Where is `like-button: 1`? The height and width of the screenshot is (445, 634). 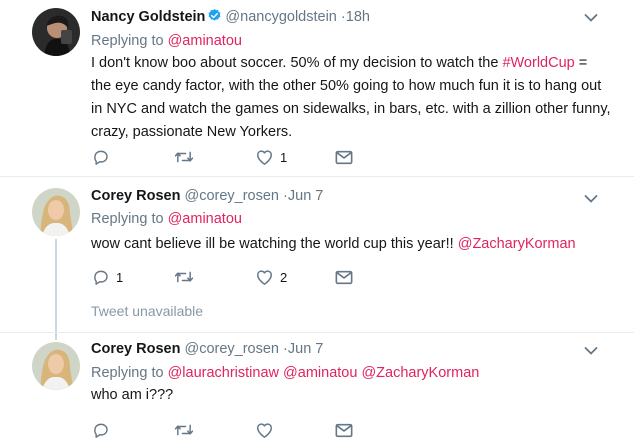 like-button: 1 is located at coordinates (271, 157).